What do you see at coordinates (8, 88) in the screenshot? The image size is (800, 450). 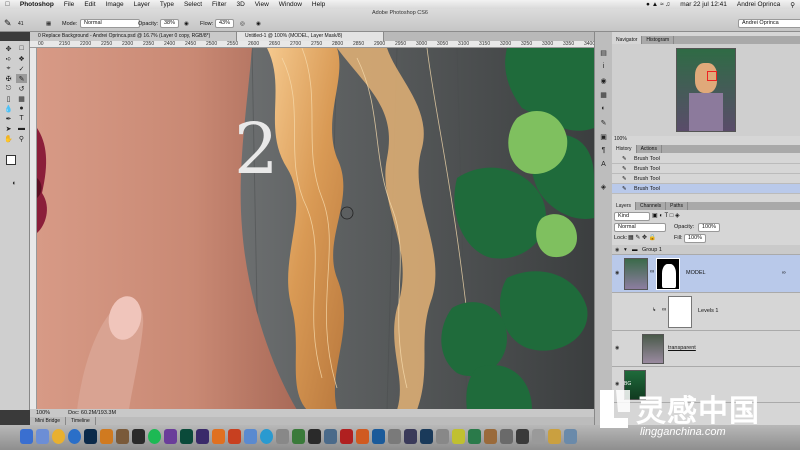 I see `clone-stamp-tool-icon: ⎋` at bounding box center [8, 88].